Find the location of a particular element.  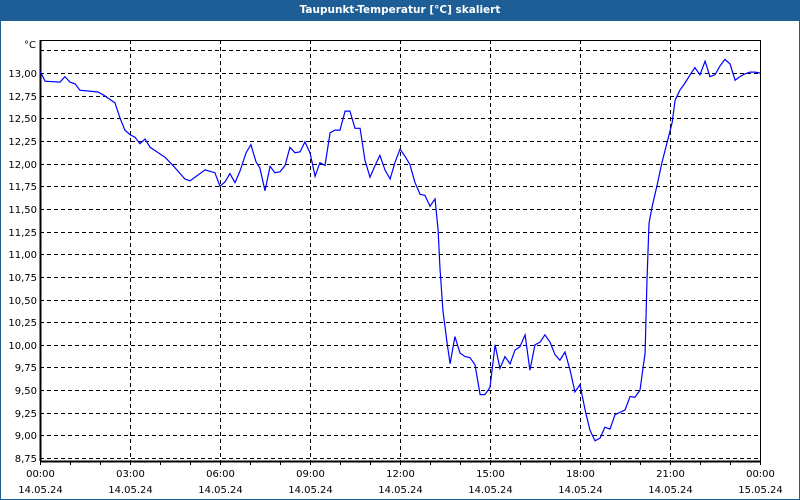

x-tick-time: 15:00 is located at coordinates (490, 474).